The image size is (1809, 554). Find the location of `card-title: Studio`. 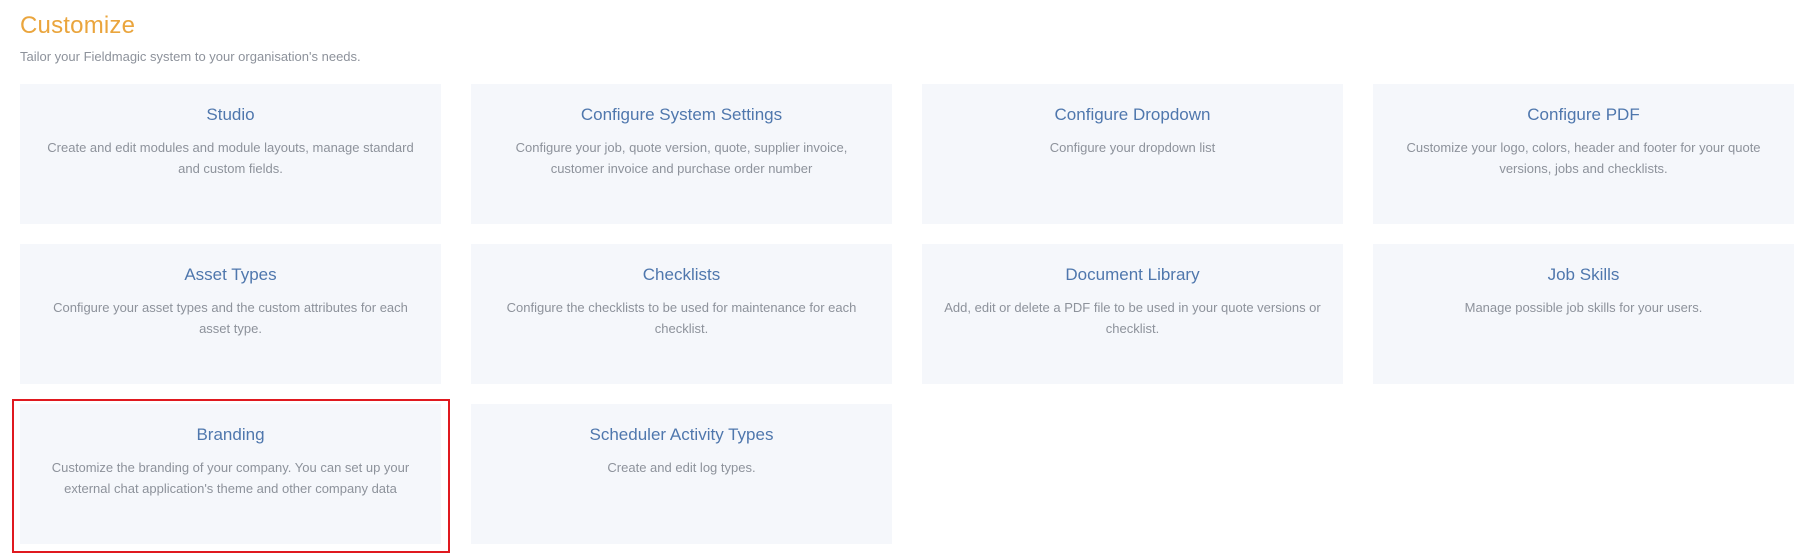

card-title: Studio is located at coordinates (230, 114).